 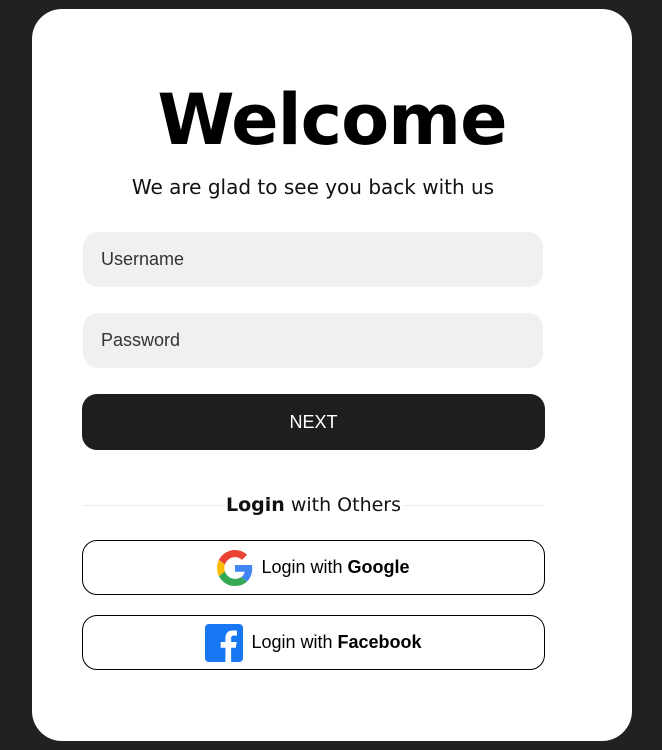 What do you see at coordinates (343, 505) in the screenshot?
I see `divider-label-rest: with Others` at bounding box center [343, 505].